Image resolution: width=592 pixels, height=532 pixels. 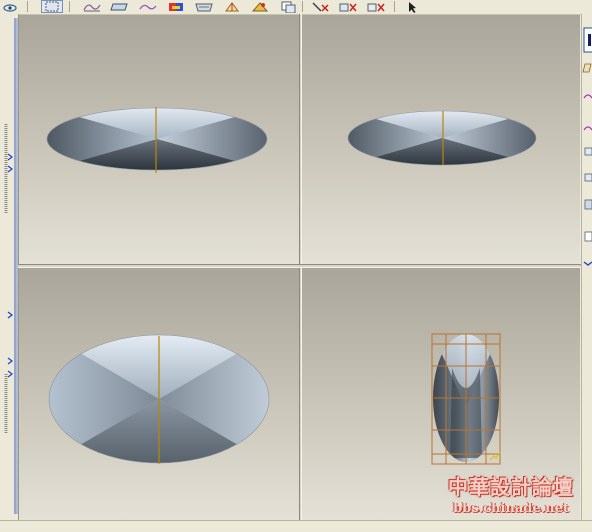 I want to click on draft-check-icon, so click(x=232, y=6).